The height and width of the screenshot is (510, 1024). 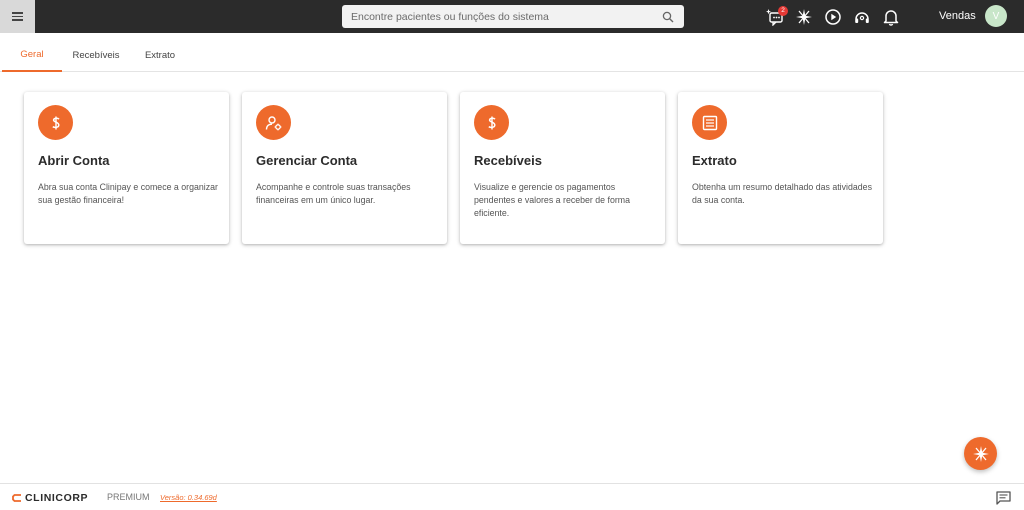 I want to click on ai-assistant-fab, so click(x=980, y=453).